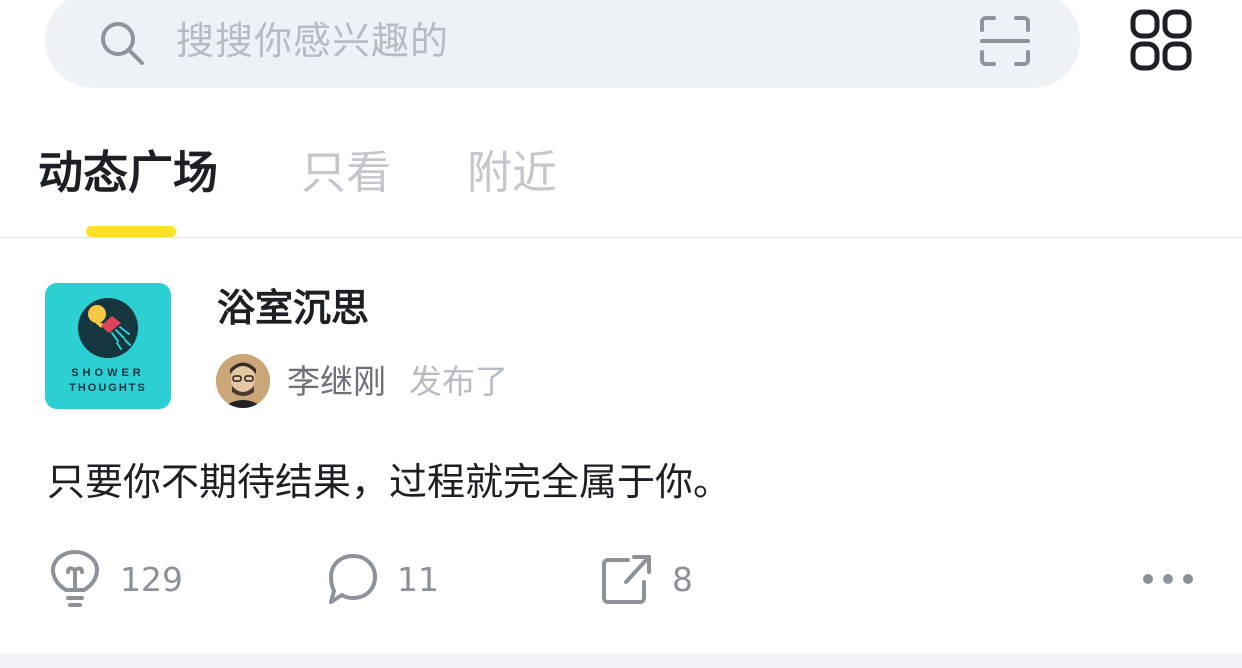 Image resolution: width=1242 pixels, height=668 pixels. I want to click on topic-name: 浴室沉思, so click(293, 308).